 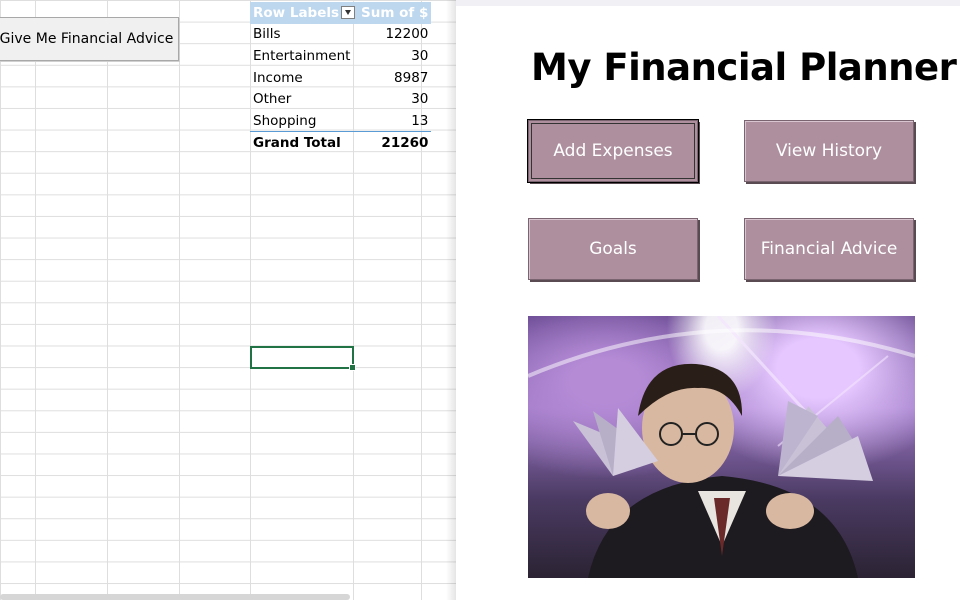 I want to click on grand-total-label: Grand Total, so click(x=304, y=142).